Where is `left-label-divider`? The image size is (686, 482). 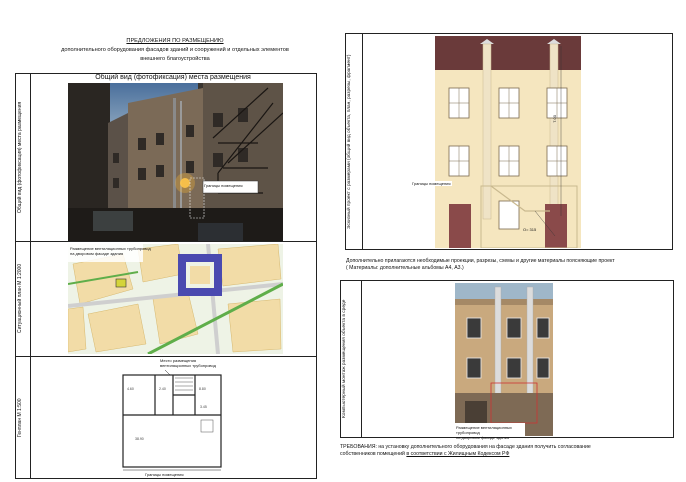
left-label-divider is located at coordinates (30, 276).